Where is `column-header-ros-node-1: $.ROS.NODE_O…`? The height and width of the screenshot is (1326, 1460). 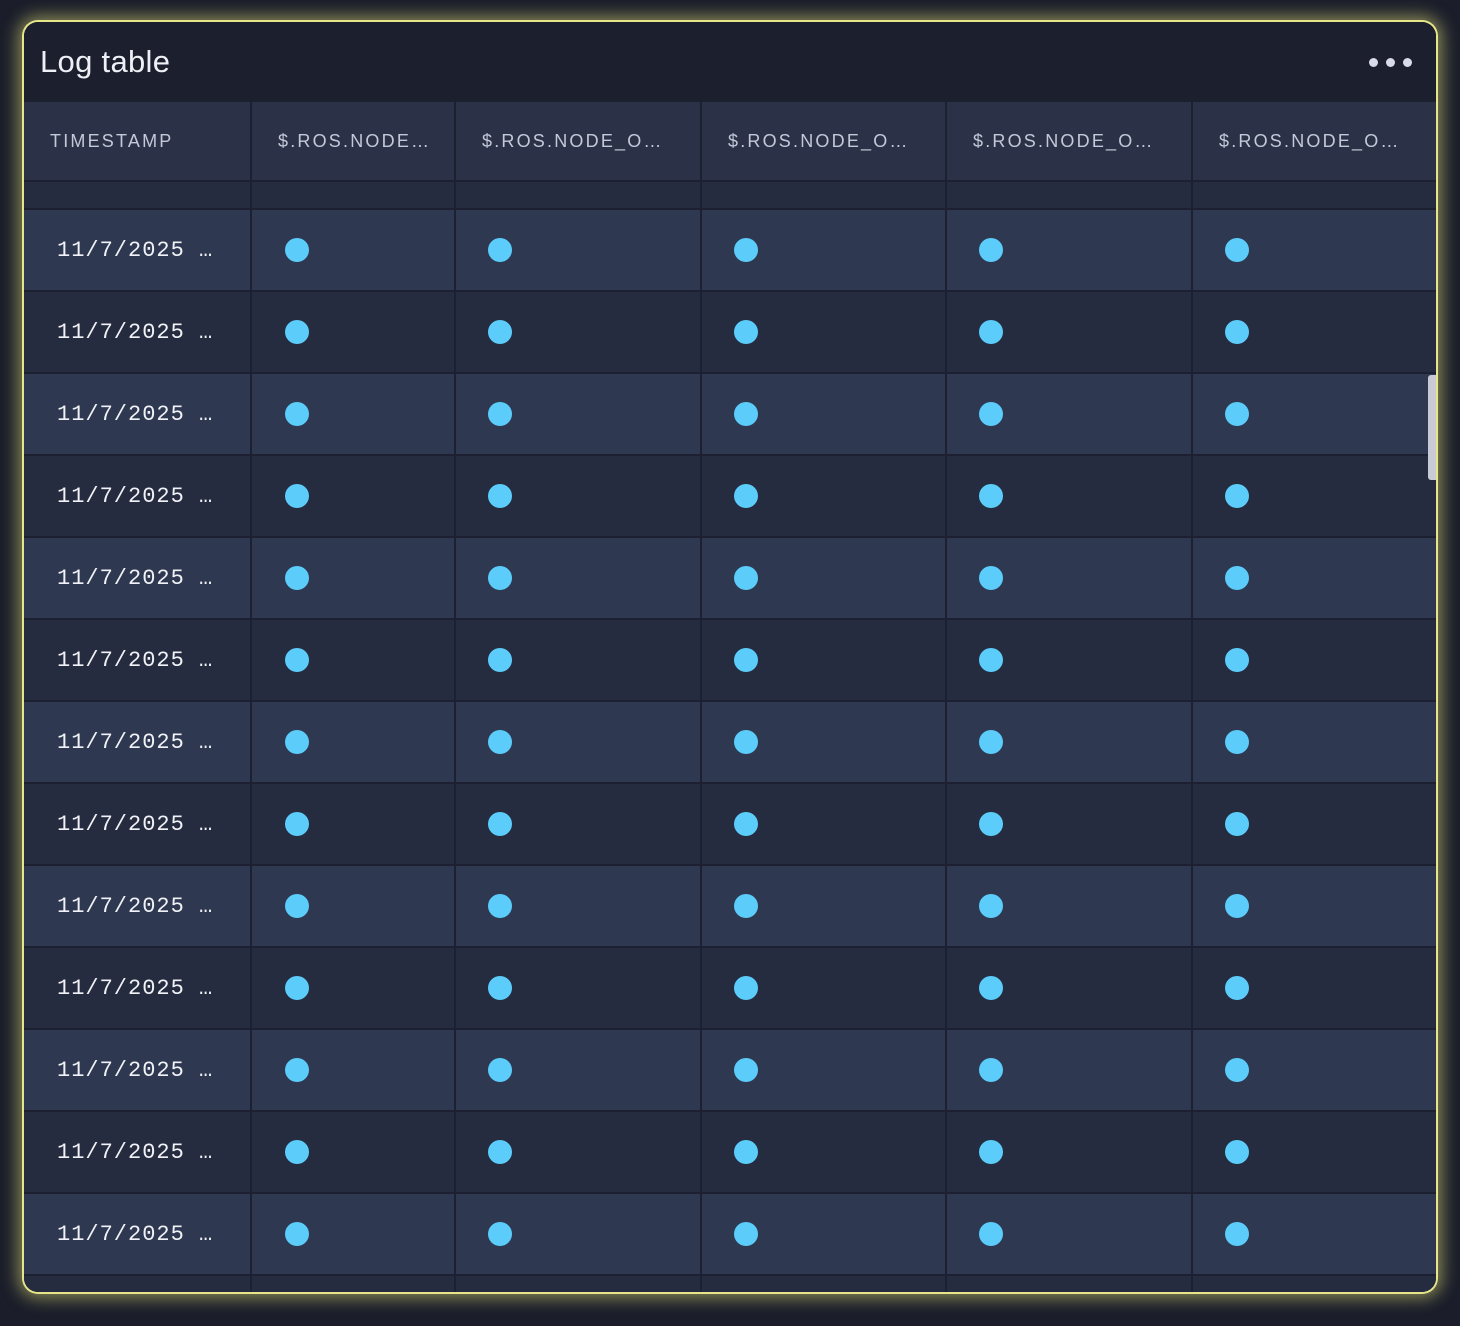 column-header-ros-node-1: $.ROS.NODE_O… is located at coordinates (353, 142).